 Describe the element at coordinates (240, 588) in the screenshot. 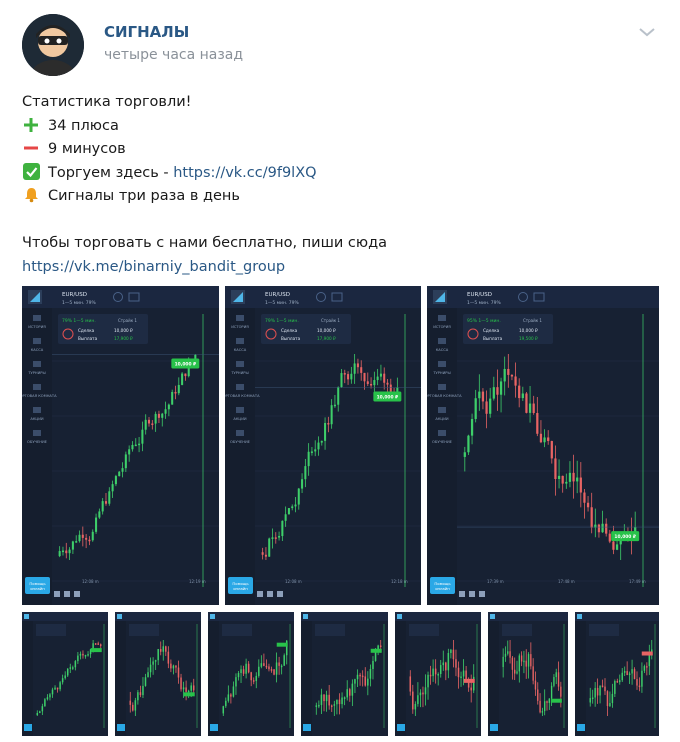

I see `help-button-label: онлайн` at that location.